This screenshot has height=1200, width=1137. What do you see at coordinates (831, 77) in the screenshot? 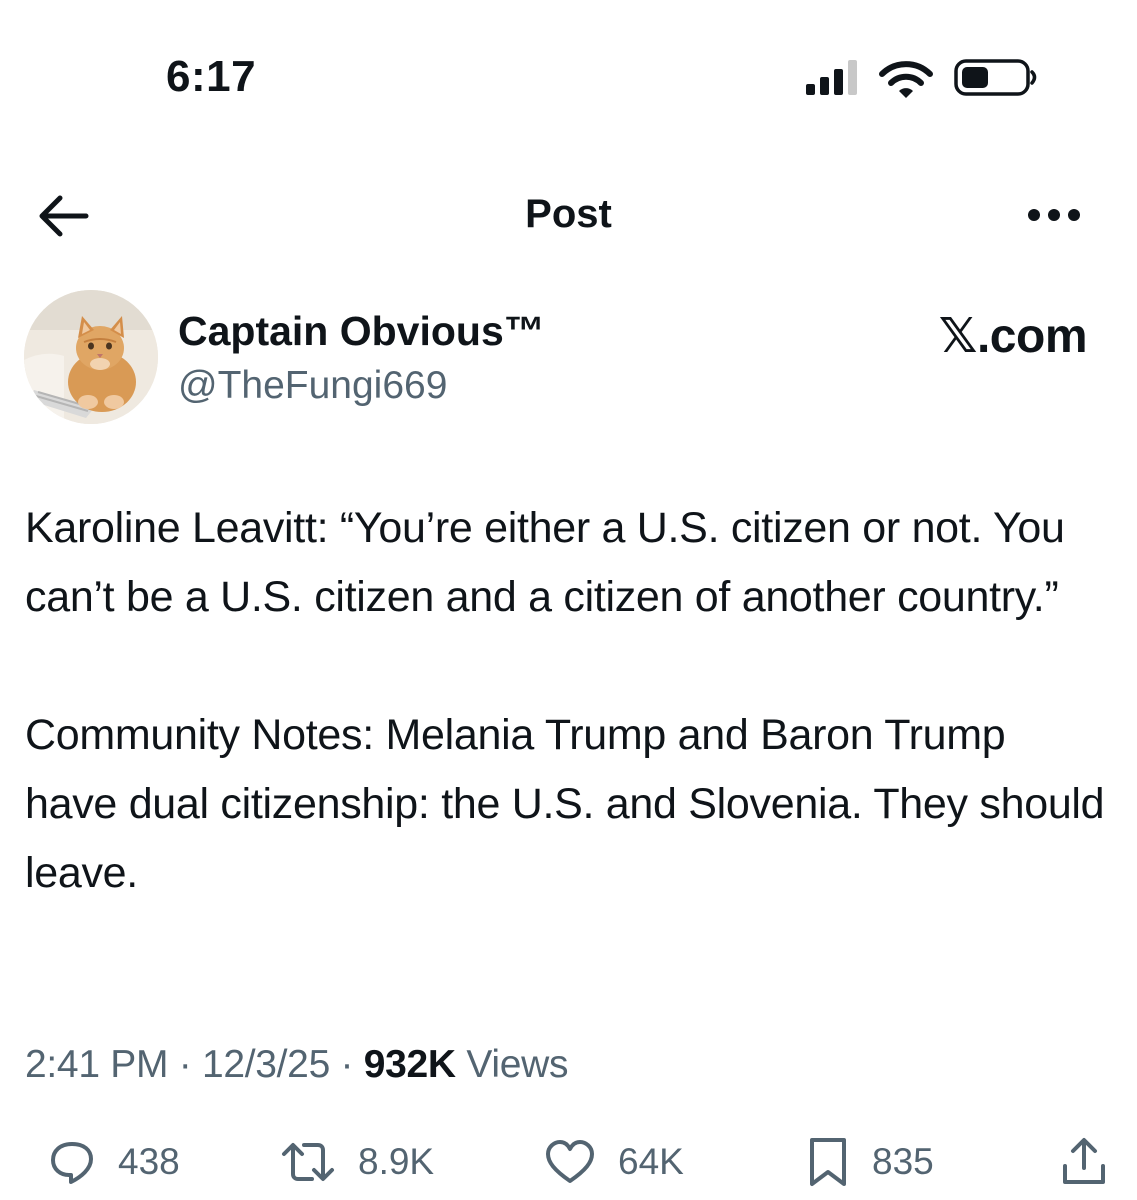
I see `signal-bars-icon` at bounding box center [831, 77].